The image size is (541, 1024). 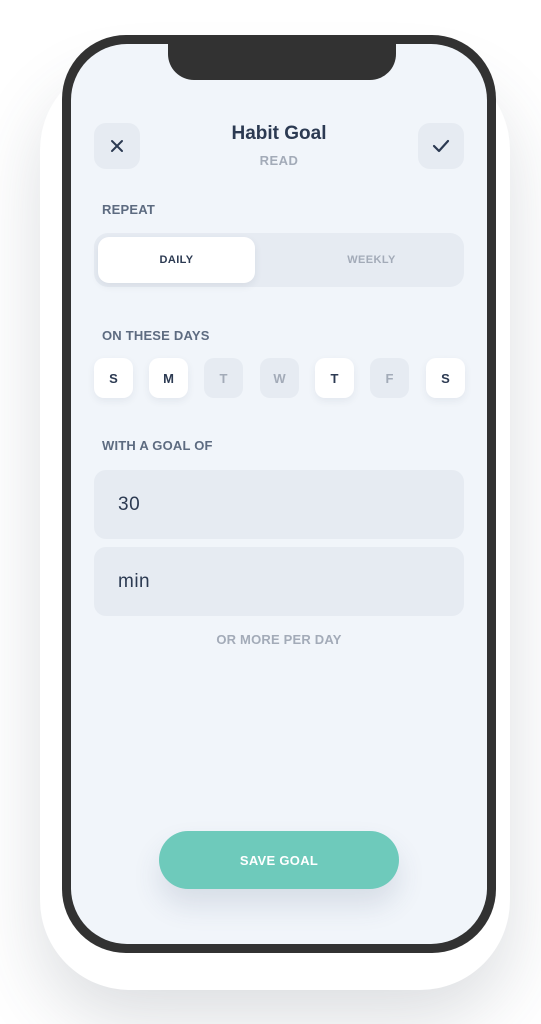 I want to click on confirm-button, so click(x=441, y=146).